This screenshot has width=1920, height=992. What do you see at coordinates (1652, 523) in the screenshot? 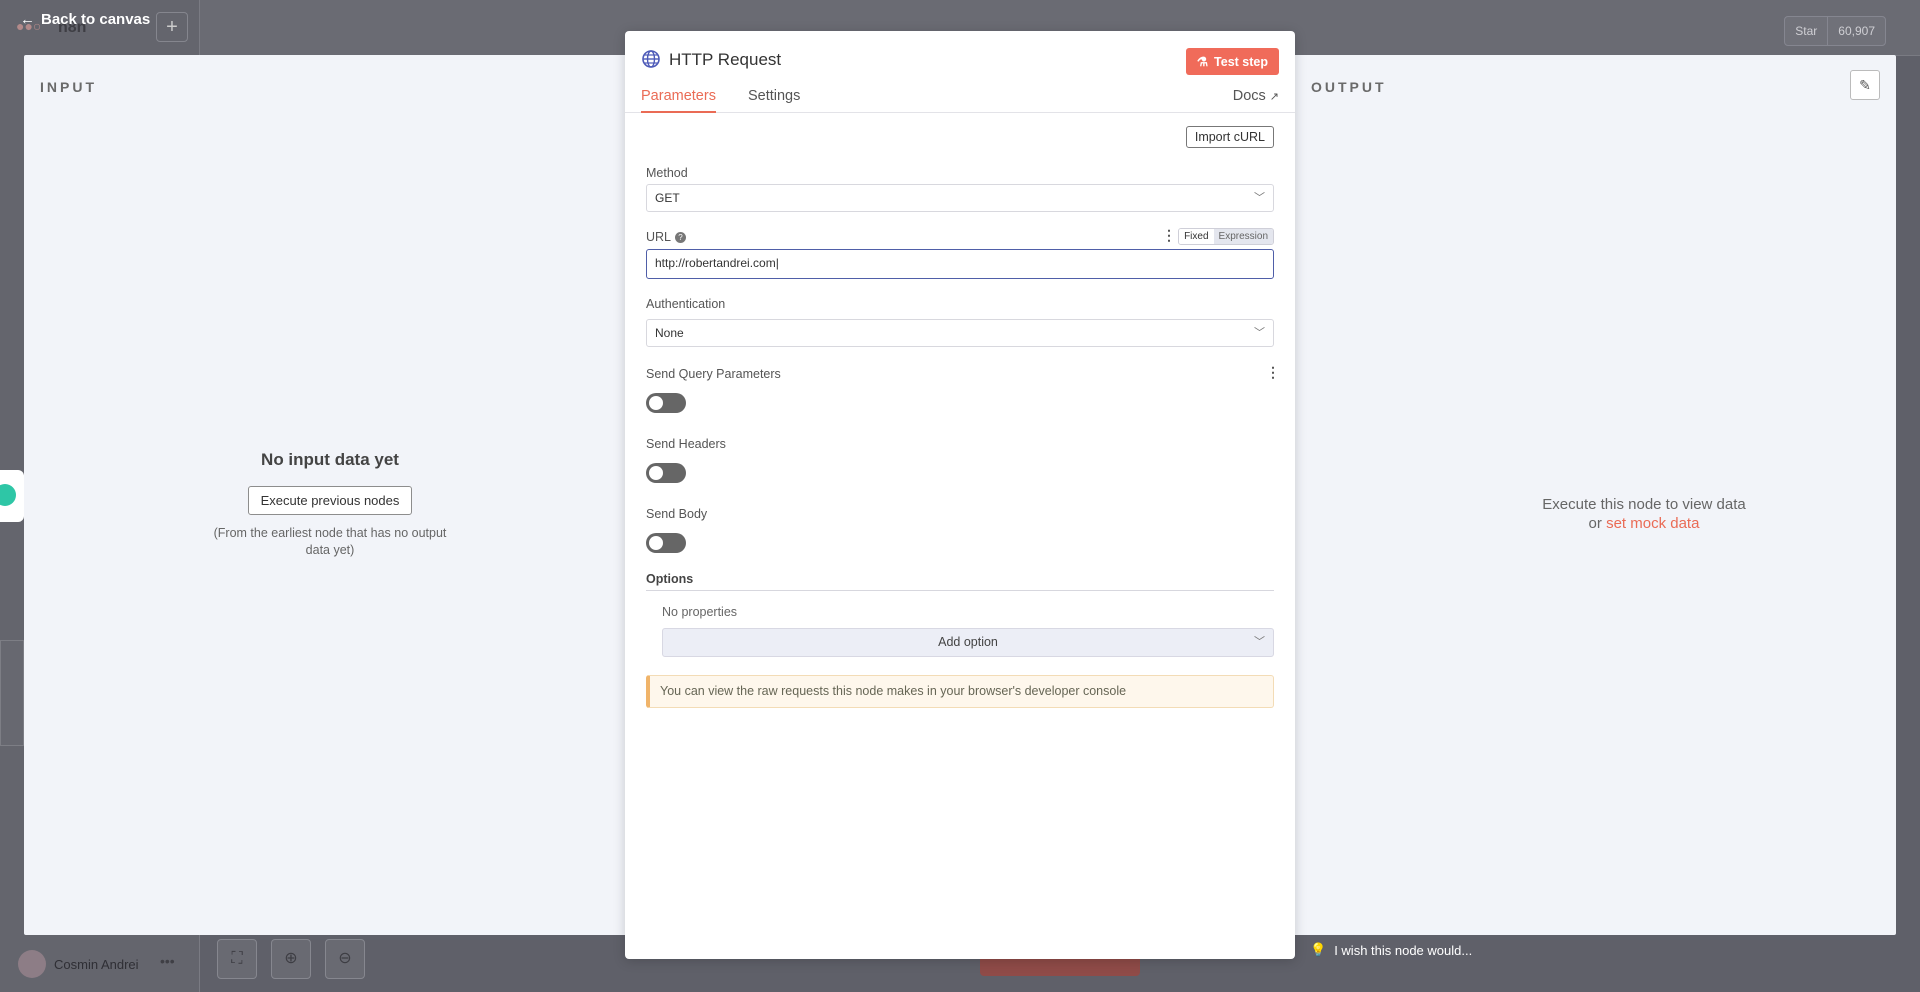
I see `set-mock-data-link: set mock data` at bounding box center [1652, 523].